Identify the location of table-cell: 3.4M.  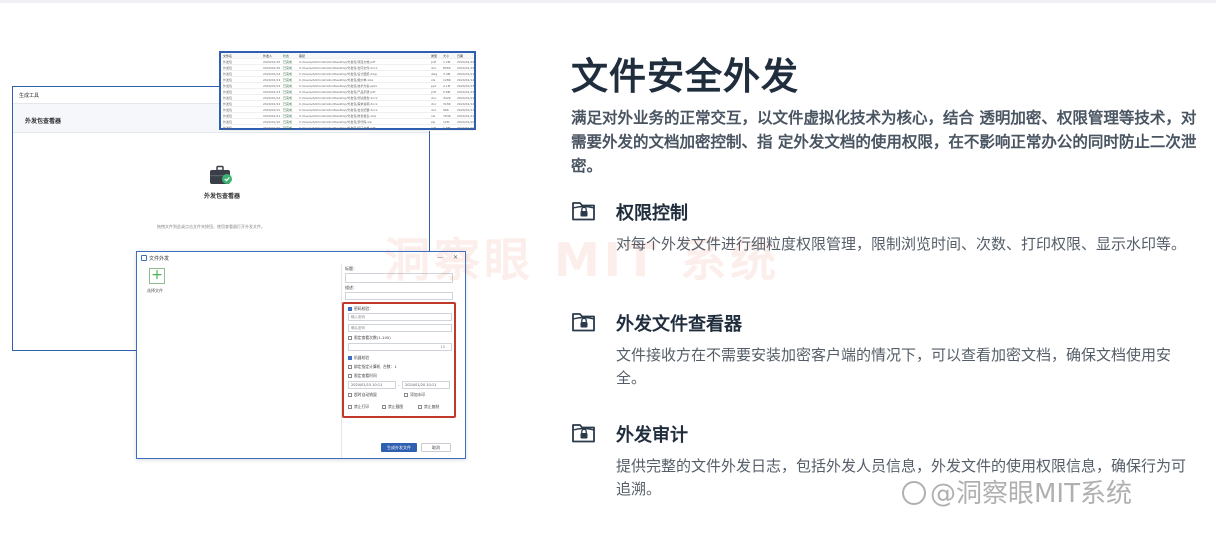
(447, 74).